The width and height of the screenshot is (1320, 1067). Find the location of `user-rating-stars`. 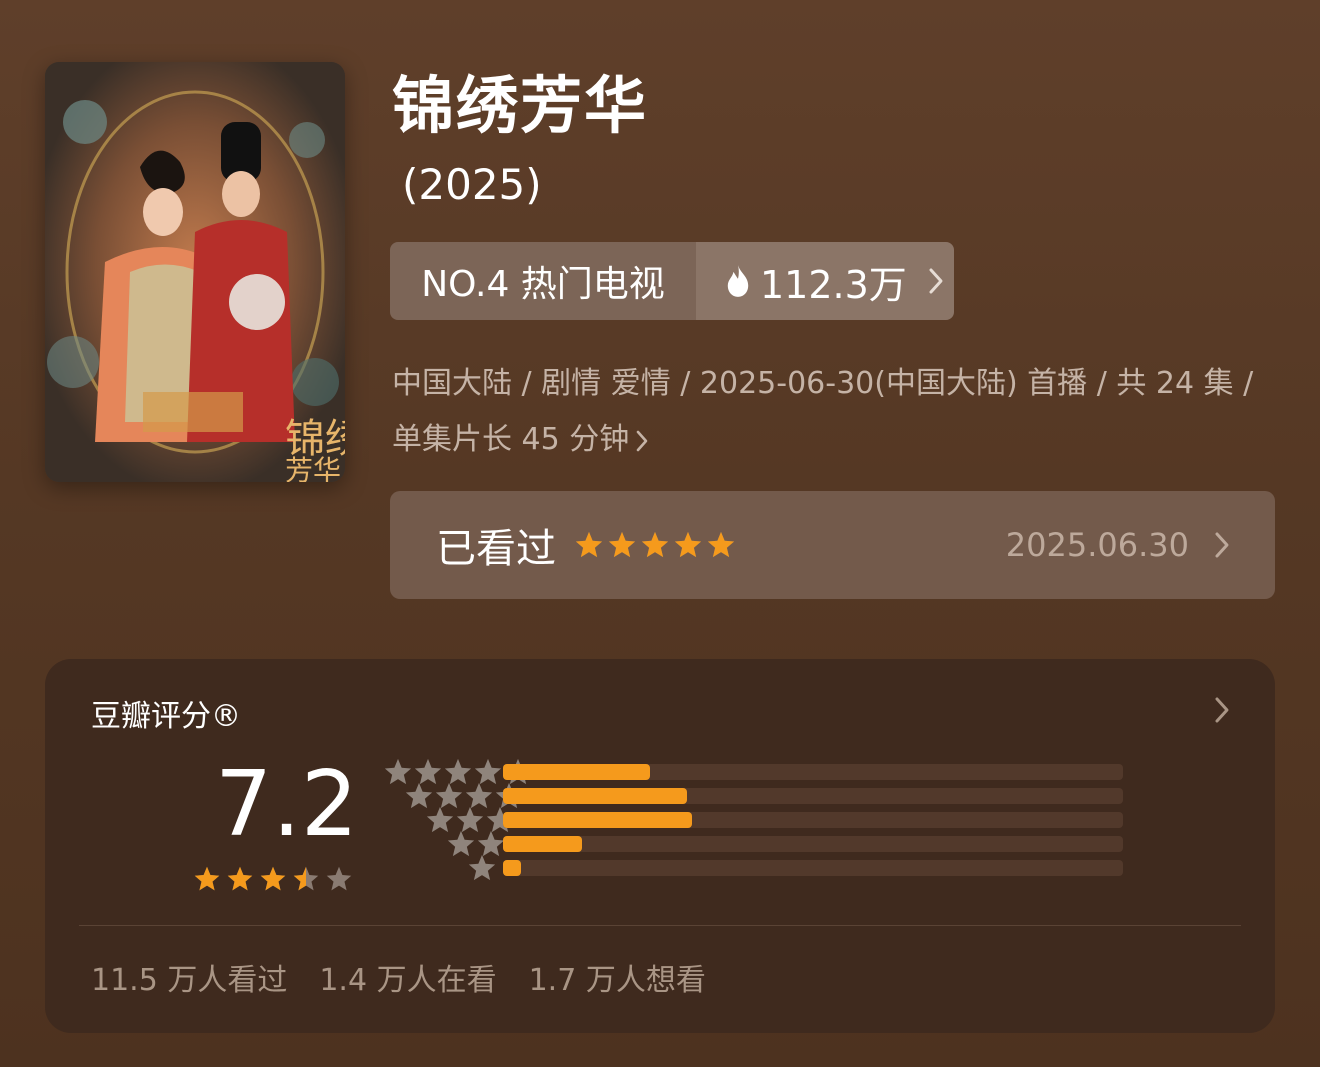

user-rating-stars is located at coordinates (655, 545).